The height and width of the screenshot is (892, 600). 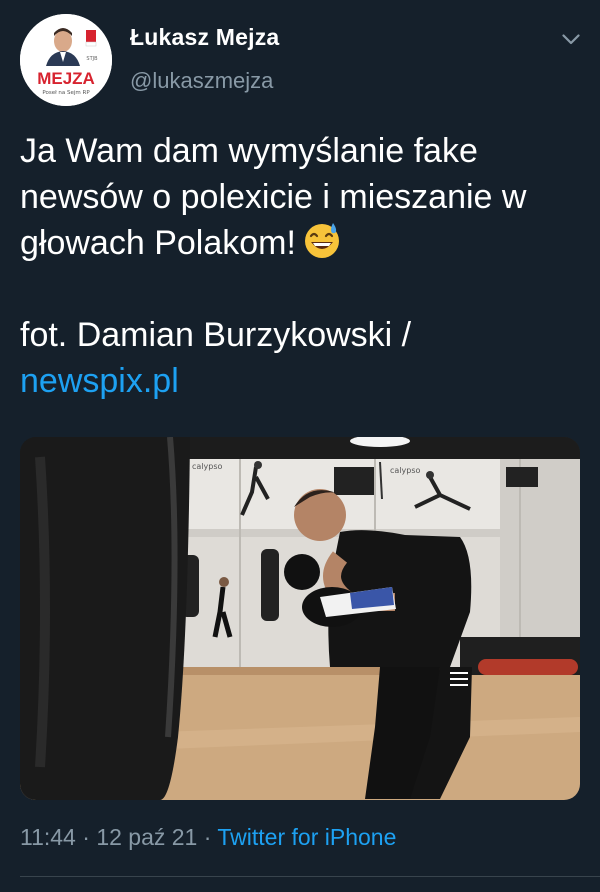 I want to click on tweet-source: Twitter for iPhone, so click(x=306, y=837).